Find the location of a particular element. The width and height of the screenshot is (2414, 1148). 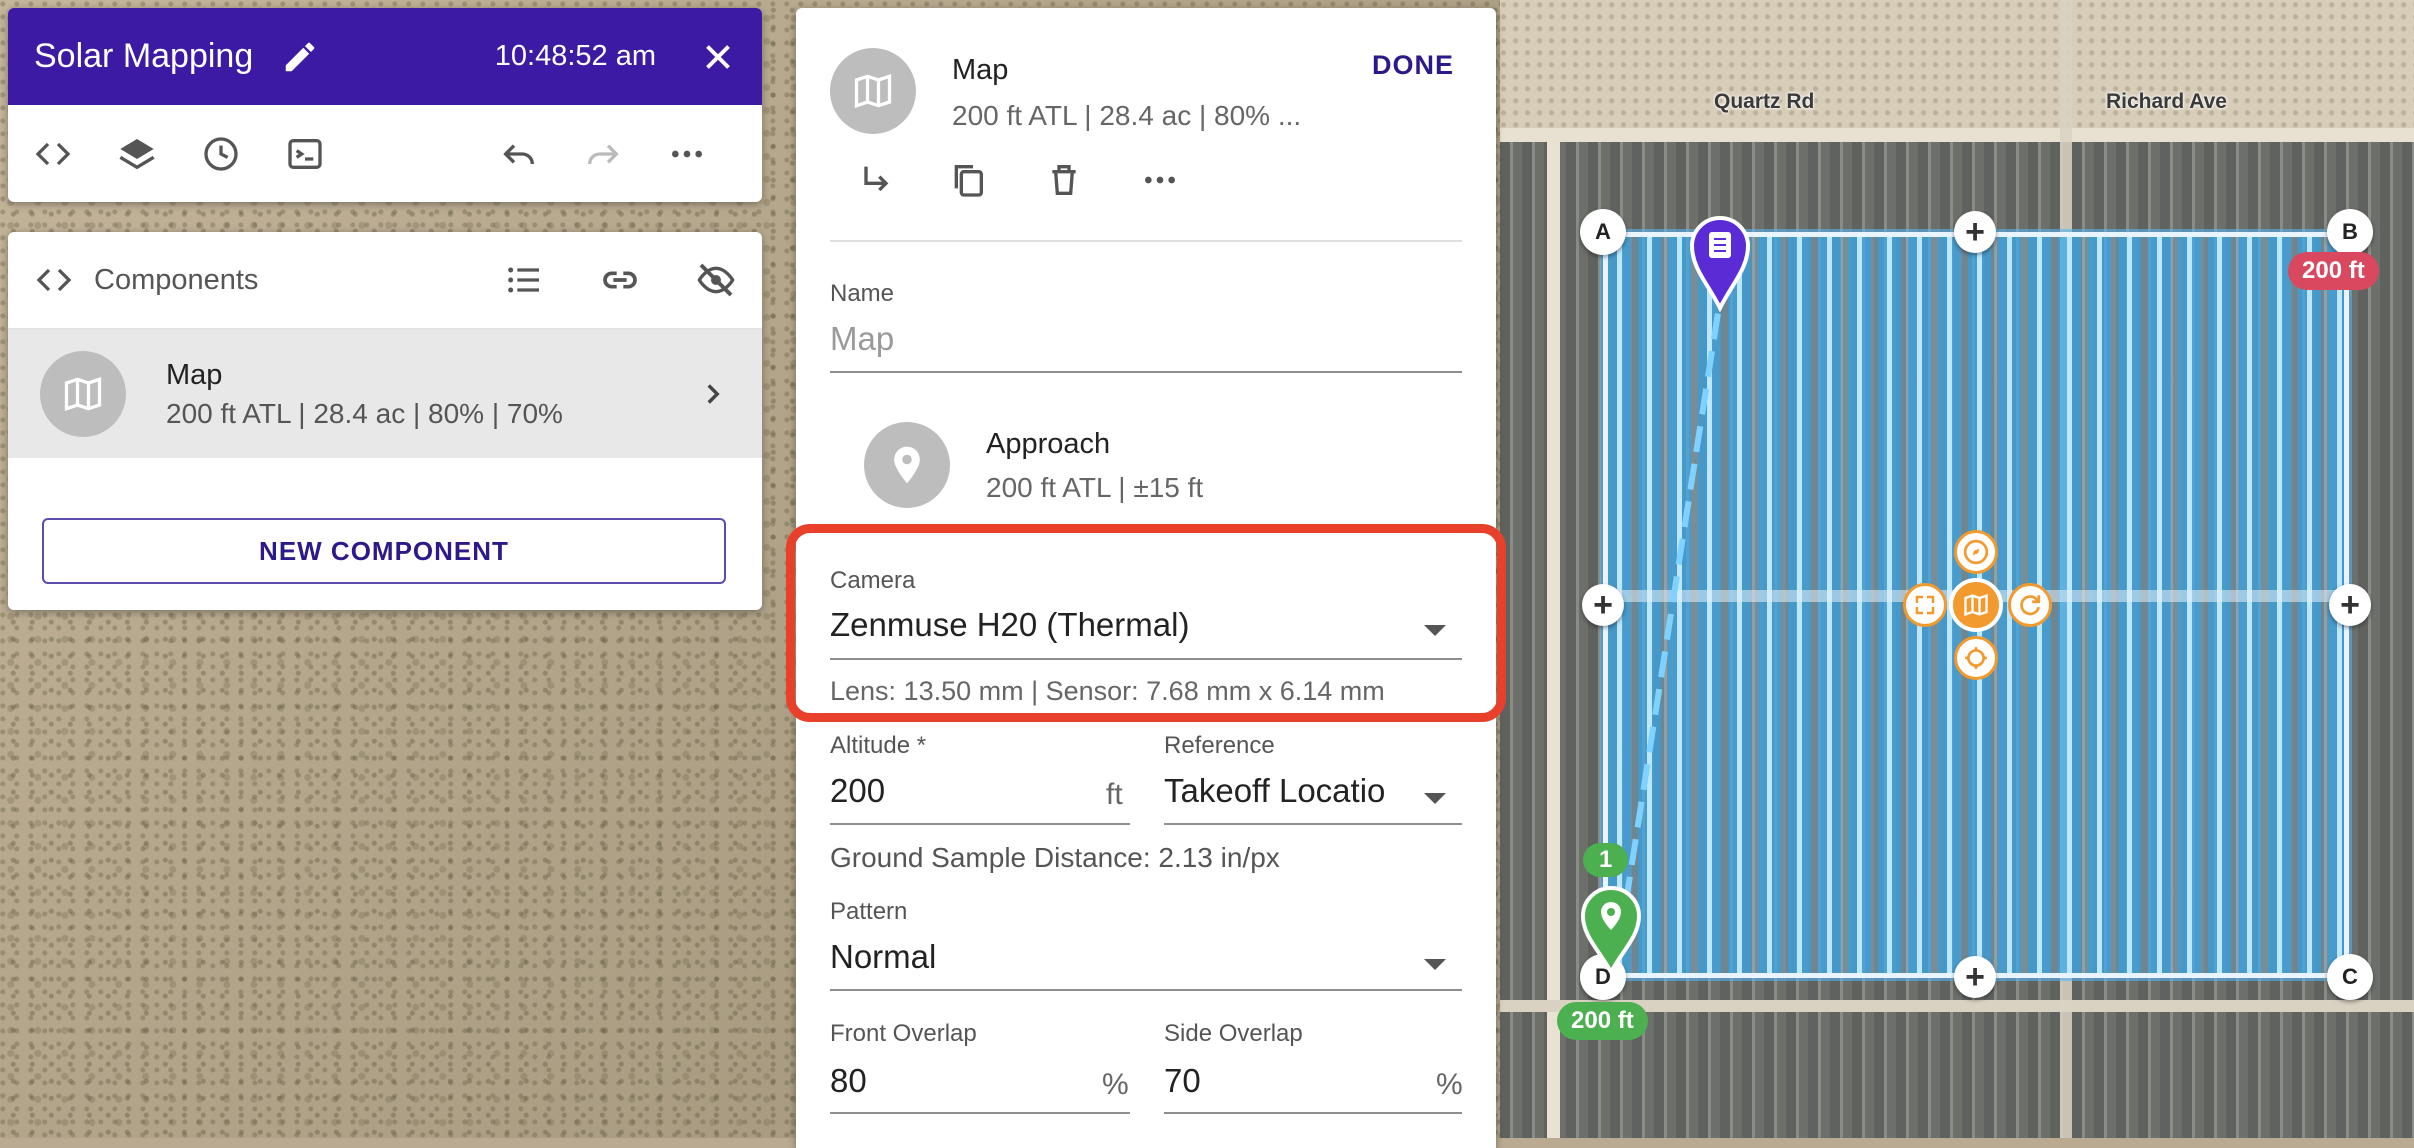

approach-summary: 200 ft ATL | ±15 ft is located at coordinates (1095, 487).